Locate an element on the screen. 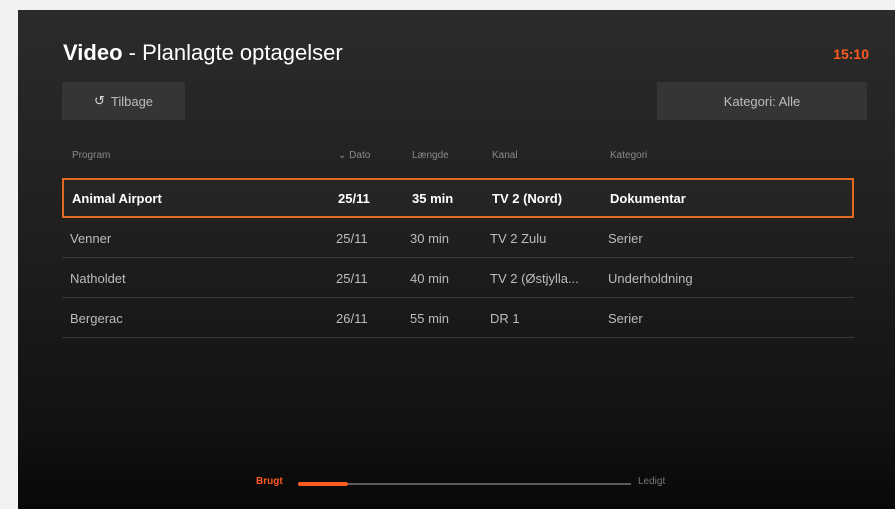 This screenshot has height=509, width=895. storage-usage-bar: Brugt Ledigt is located at coordinates (471, 484).